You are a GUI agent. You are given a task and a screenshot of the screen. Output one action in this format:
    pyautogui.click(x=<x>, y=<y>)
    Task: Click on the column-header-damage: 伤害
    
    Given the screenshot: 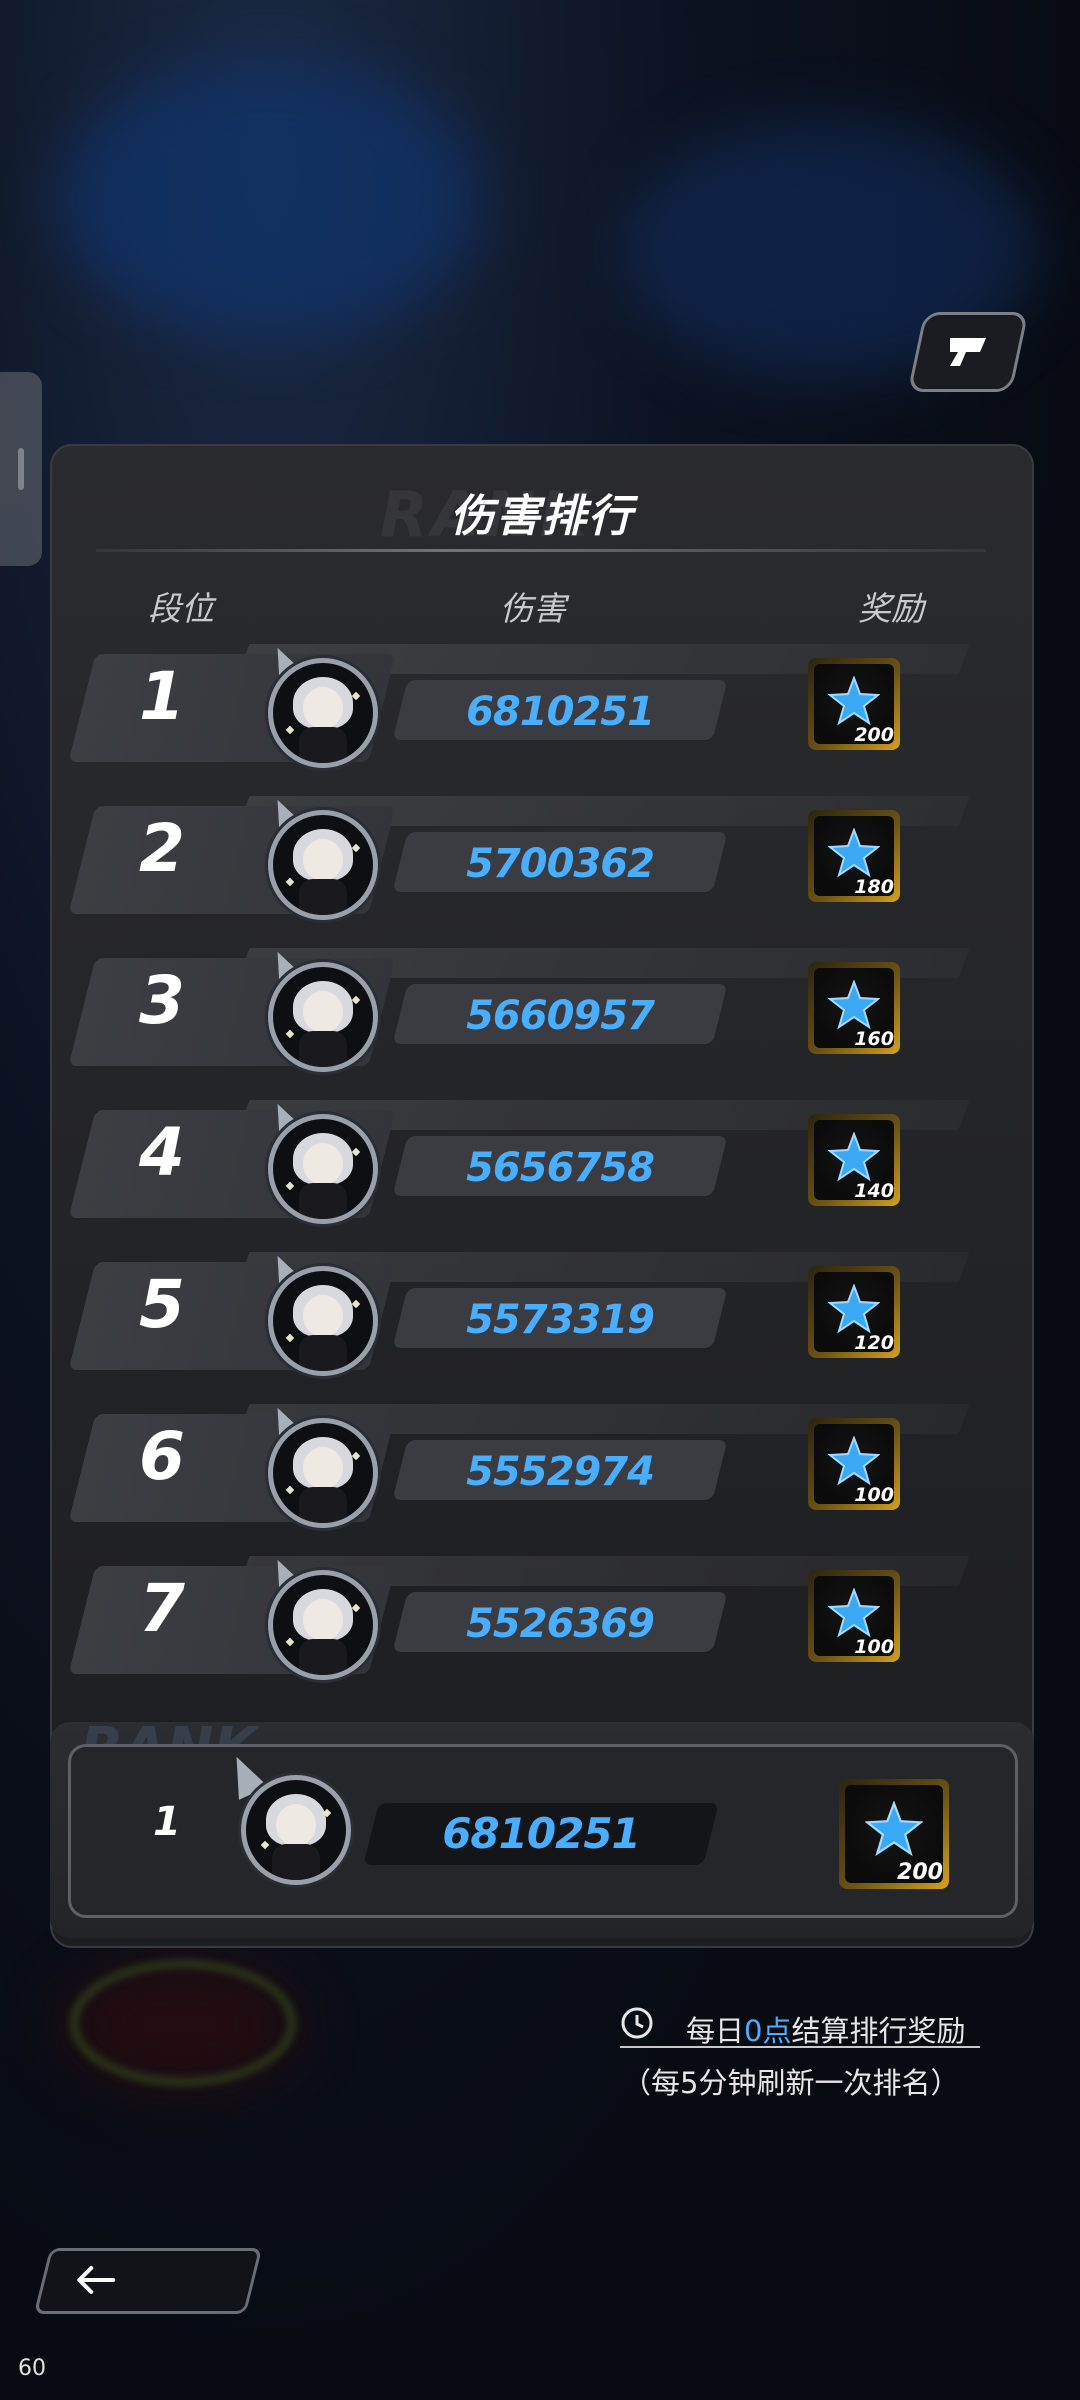 What is the action you would take?
    pyautogui.click(x=533, y=608)
    